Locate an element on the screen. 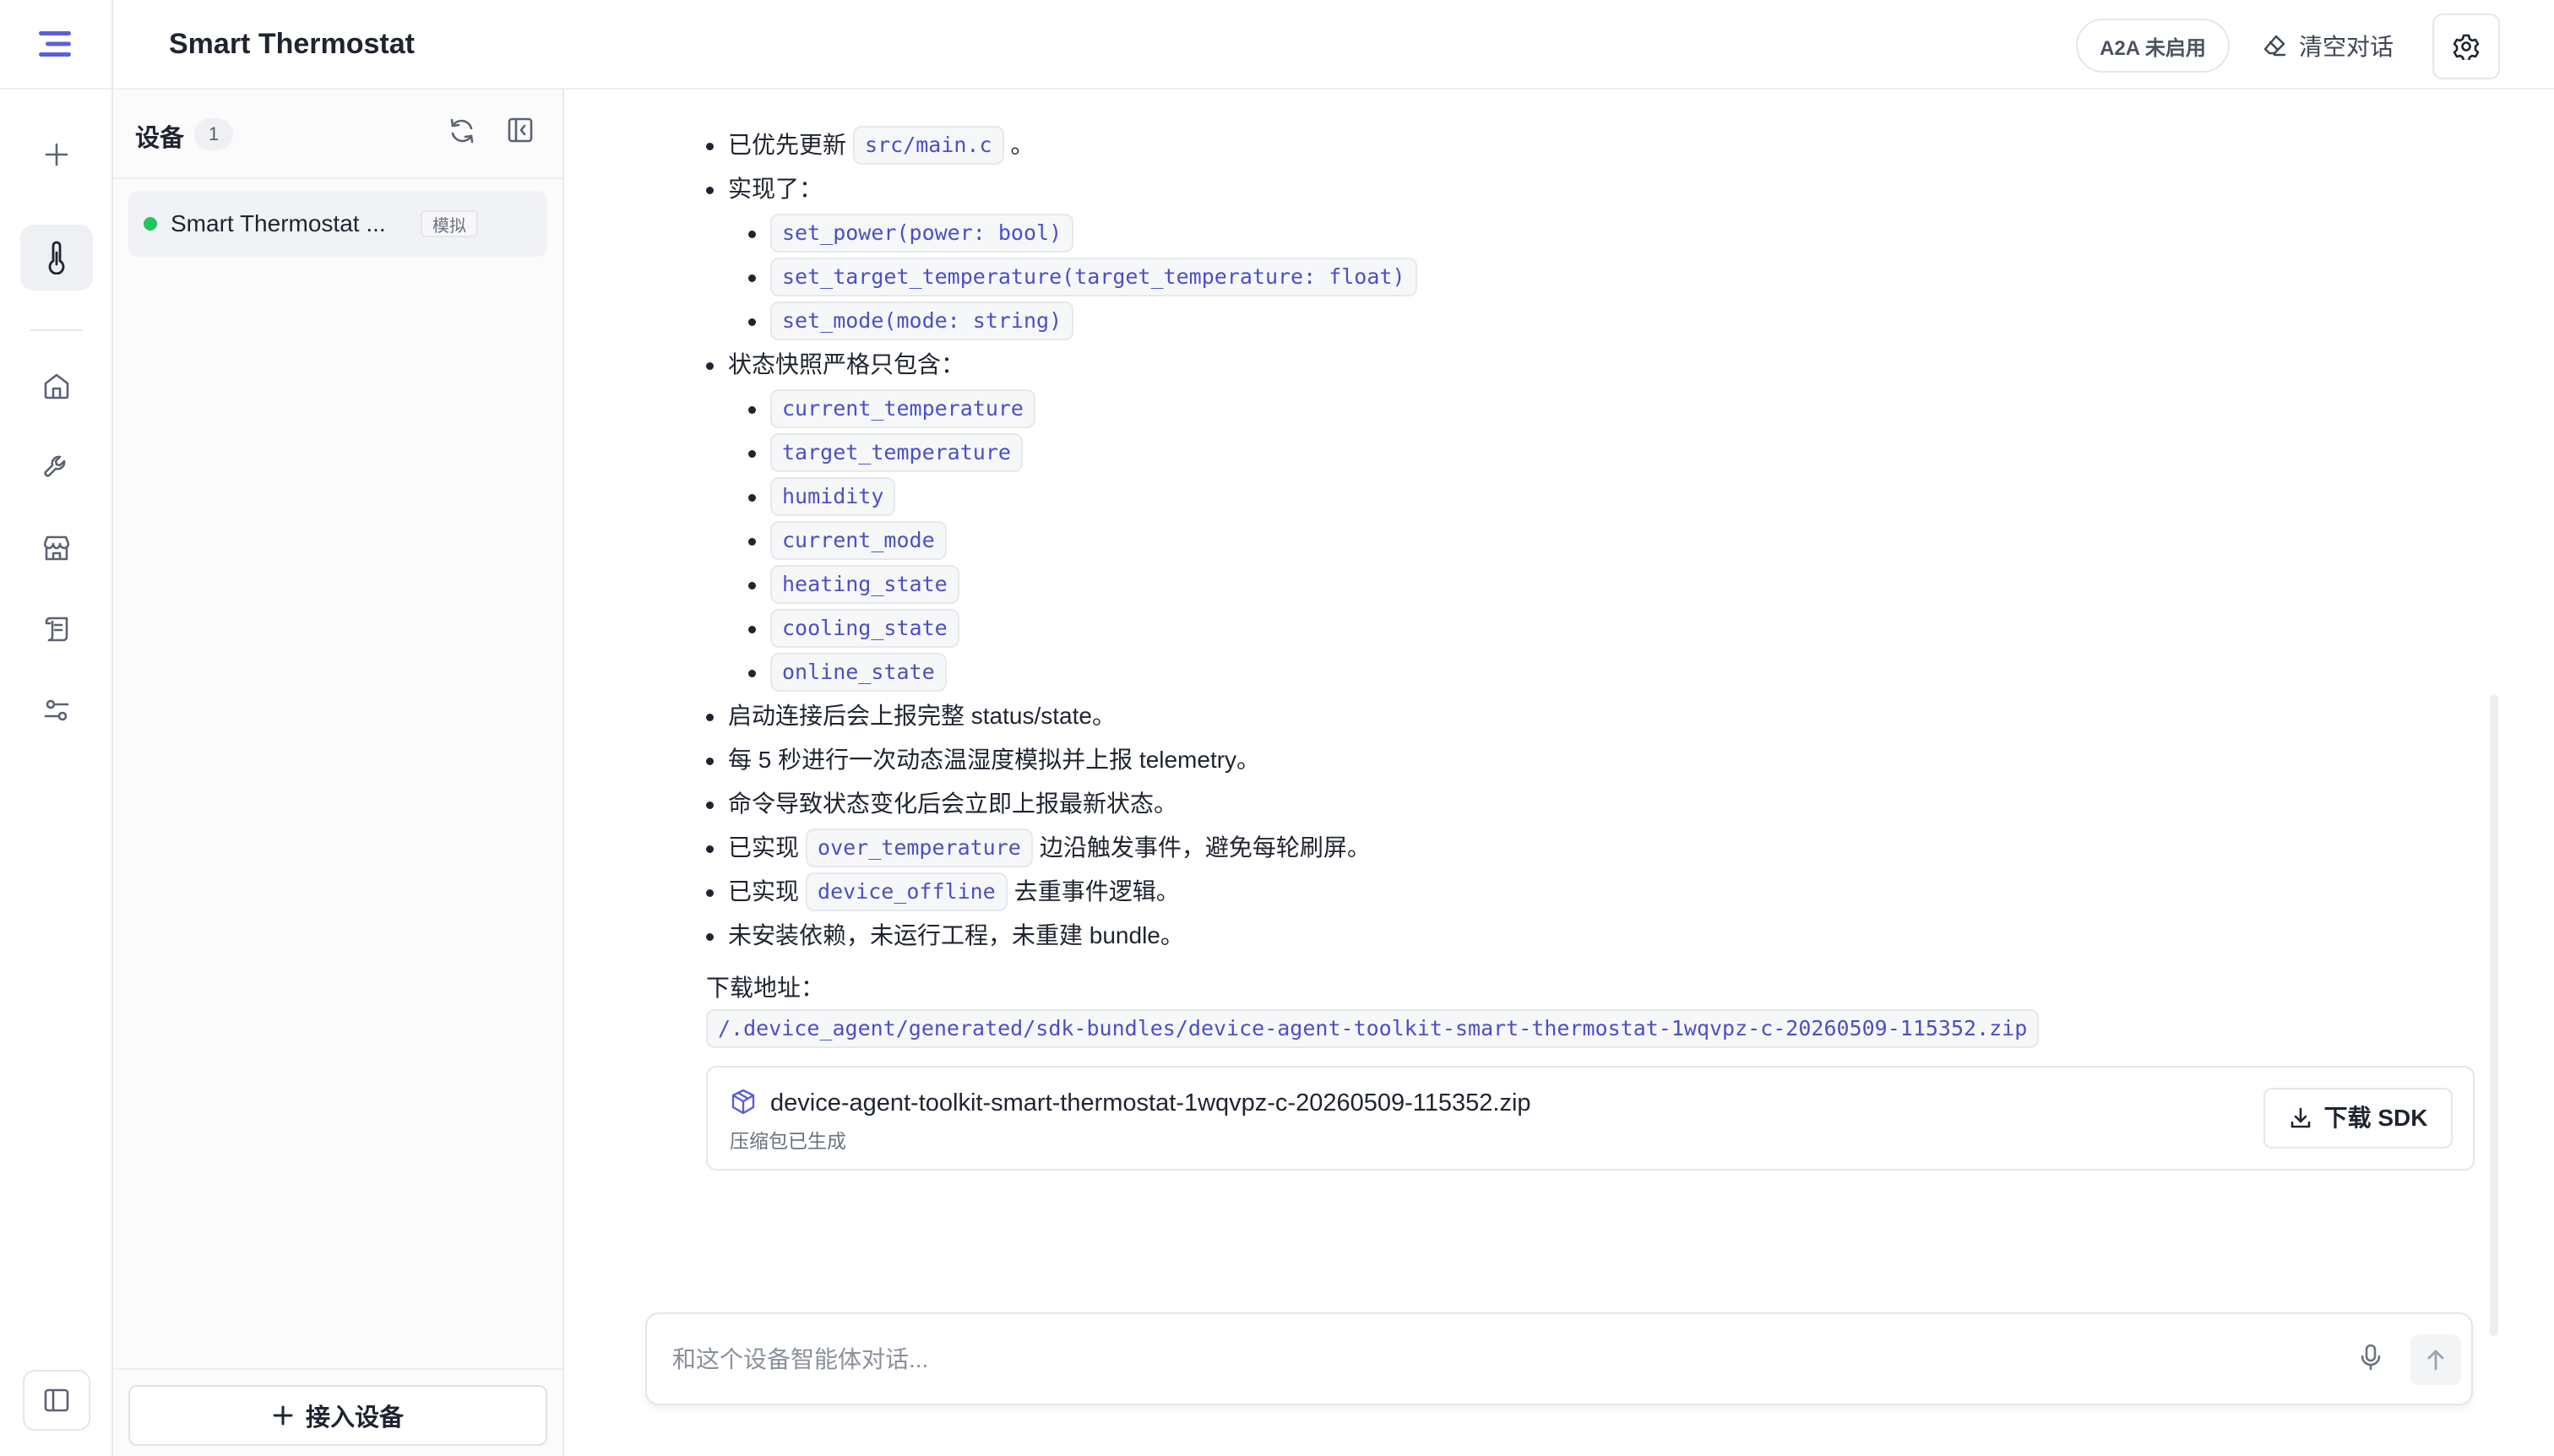  list-item-text: 启动连接后会上报完整 status/state。 is located at coordinates (922, 716).